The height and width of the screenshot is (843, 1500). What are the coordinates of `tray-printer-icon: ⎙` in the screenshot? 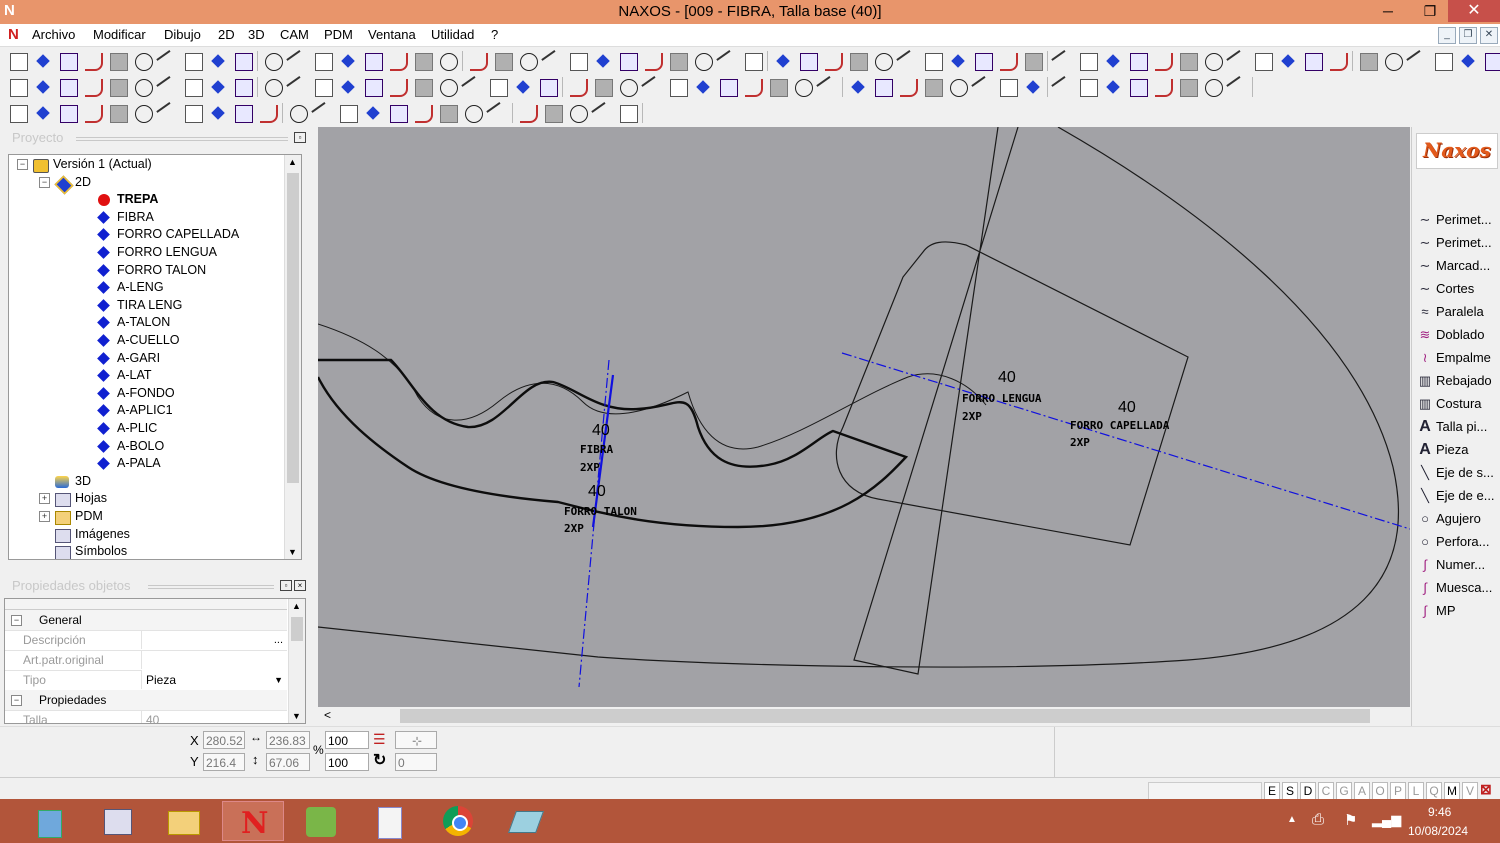 It's located at (1318, 819).